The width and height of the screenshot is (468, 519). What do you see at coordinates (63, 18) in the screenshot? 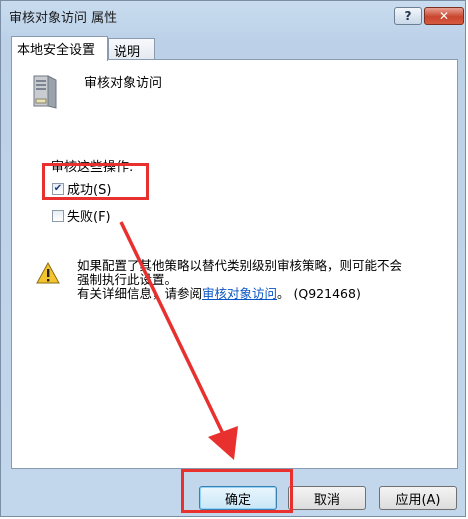
I see `window-title: 审核对象访问 属性` at bounding box center [63, 18].